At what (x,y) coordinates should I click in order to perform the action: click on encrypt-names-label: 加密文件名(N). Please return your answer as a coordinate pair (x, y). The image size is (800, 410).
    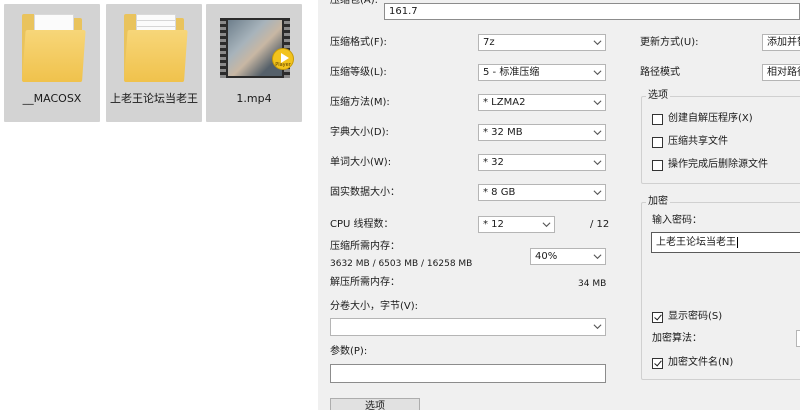
    Looking at the image, I should click on (701, 362).